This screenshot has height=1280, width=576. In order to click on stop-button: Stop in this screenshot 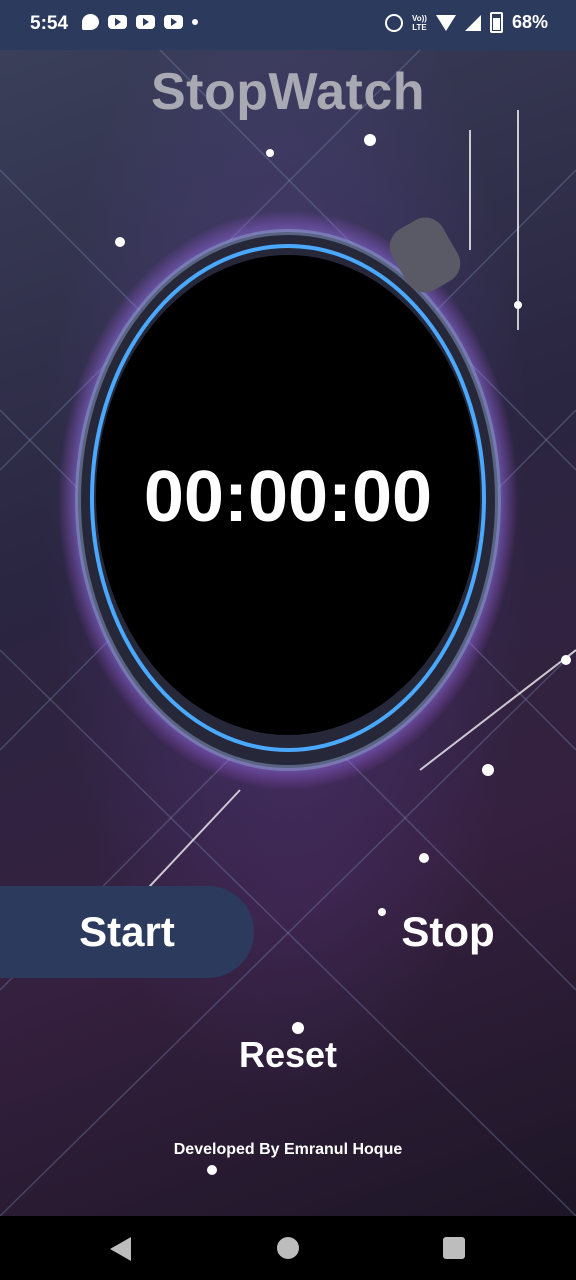, I will do `click(448, 932)`.